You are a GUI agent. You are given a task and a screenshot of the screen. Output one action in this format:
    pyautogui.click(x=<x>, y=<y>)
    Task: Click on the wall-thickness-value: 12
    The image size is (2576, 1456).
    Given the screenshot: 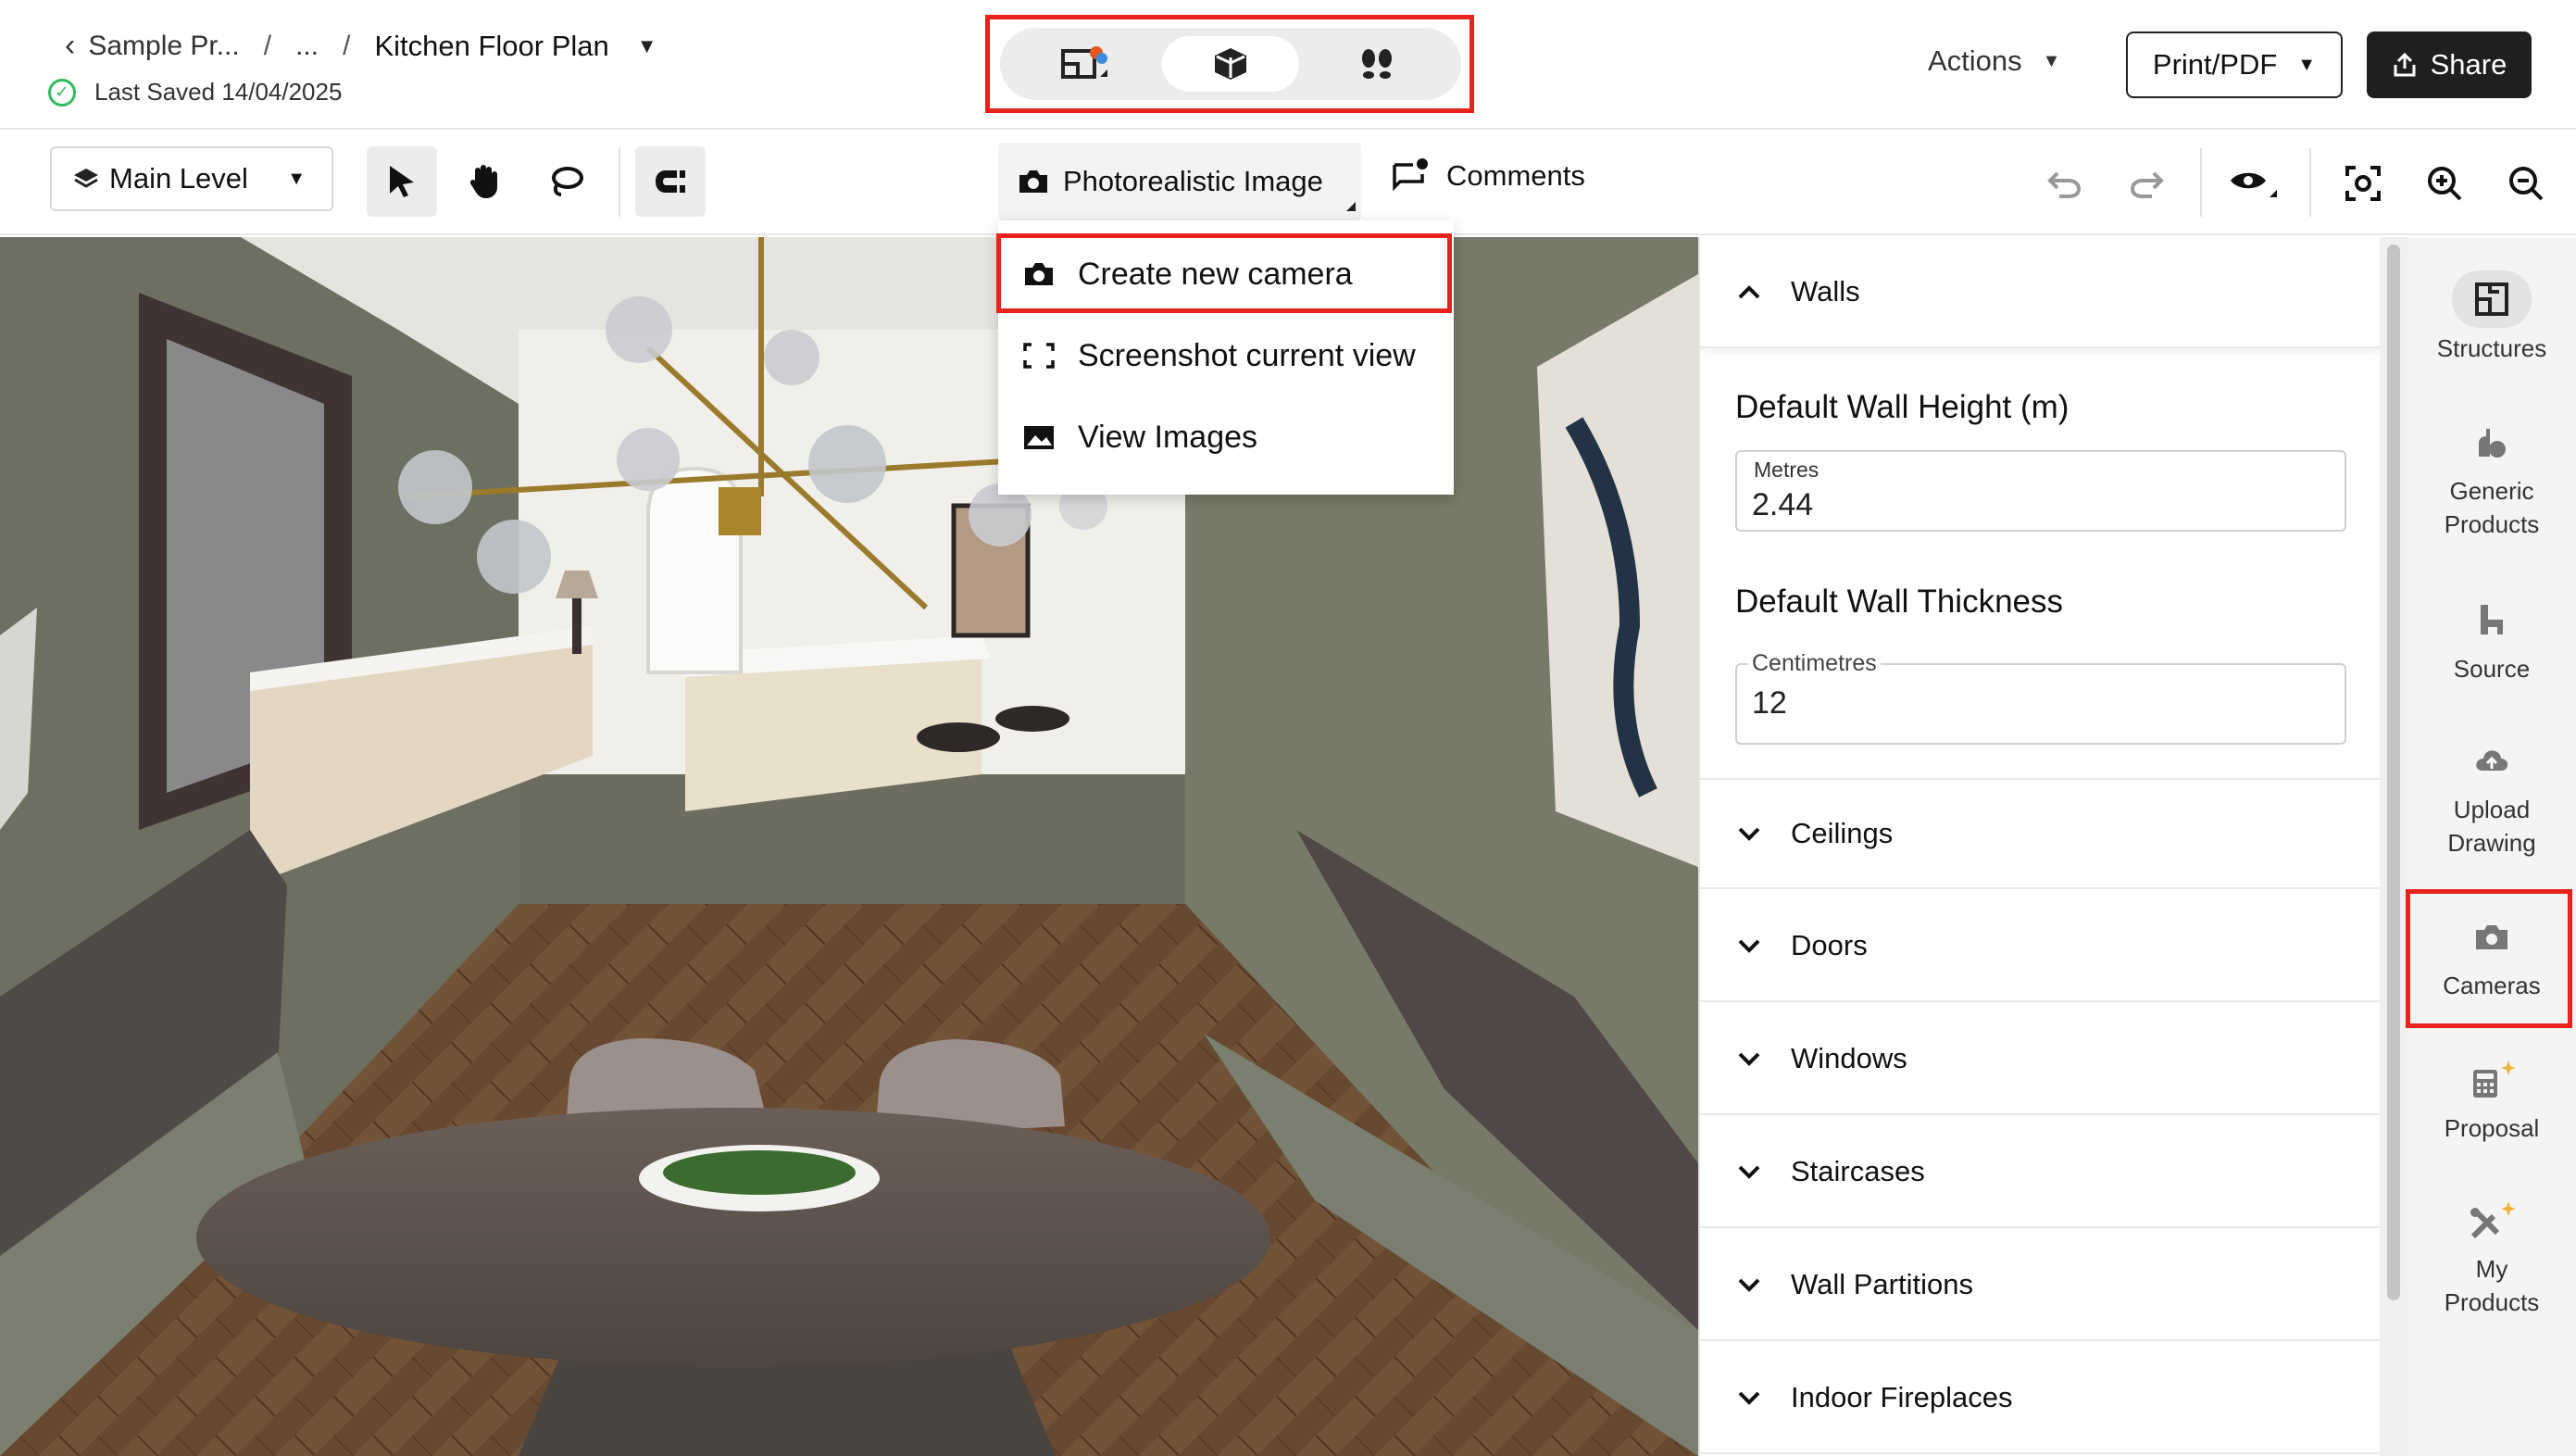 What is the action you would take?
    pyautogui.click(x=1769, y=703)
    